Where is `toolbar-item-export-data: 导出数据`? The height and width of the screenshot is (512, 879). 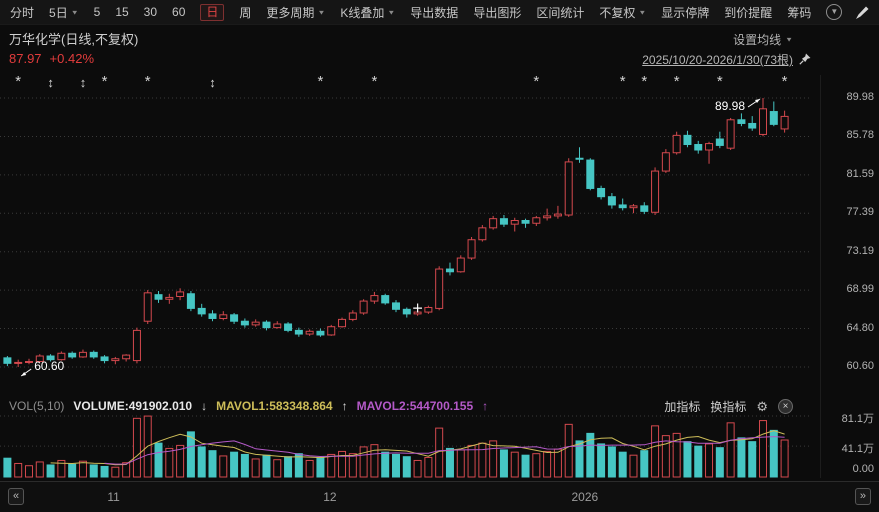
toolbar-item-export-data: 导出数据 is located at coordinates (434, 12).